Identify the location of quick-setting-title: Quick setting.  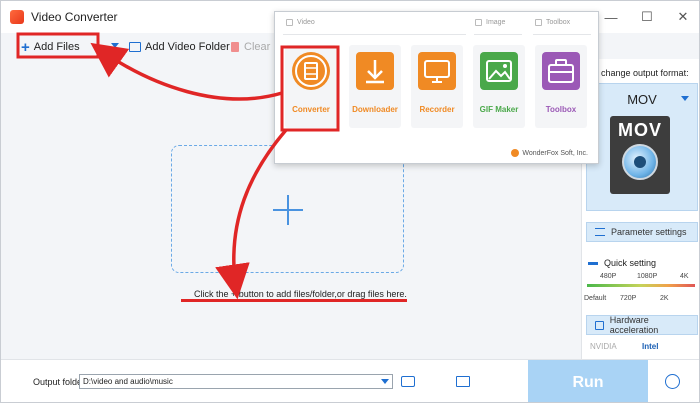
(622, 263).